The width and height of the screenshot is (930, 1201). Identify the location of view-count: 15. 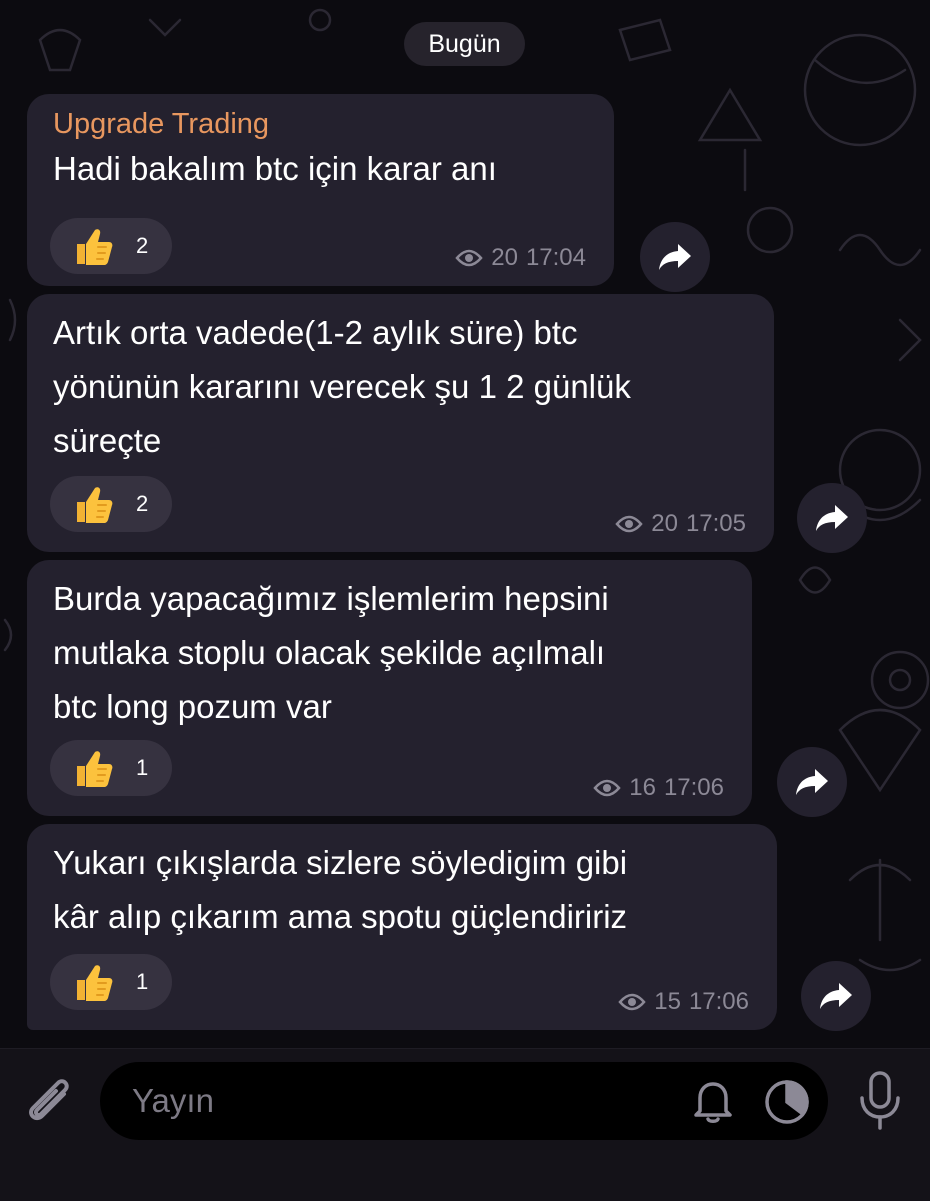
(667, 1001).